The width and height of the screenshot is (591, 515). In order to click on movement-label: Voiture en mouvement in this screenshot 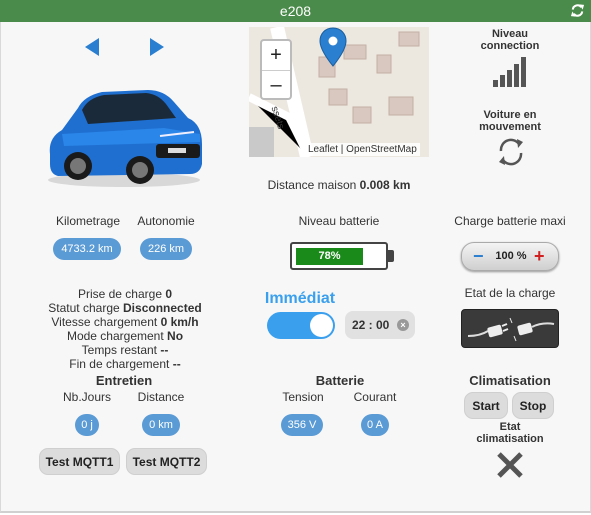, I will do `click(510, 121)`.